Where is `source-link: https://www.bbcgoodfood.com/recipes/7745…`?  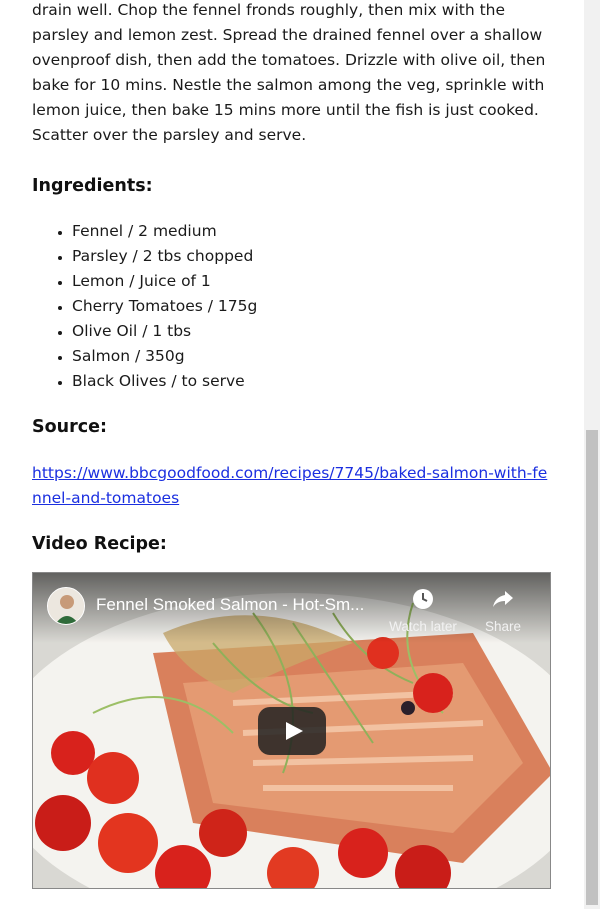
source-link: https://www.bbcgoodfood.com/recipes/7745… is located at coordinates (292, 486).